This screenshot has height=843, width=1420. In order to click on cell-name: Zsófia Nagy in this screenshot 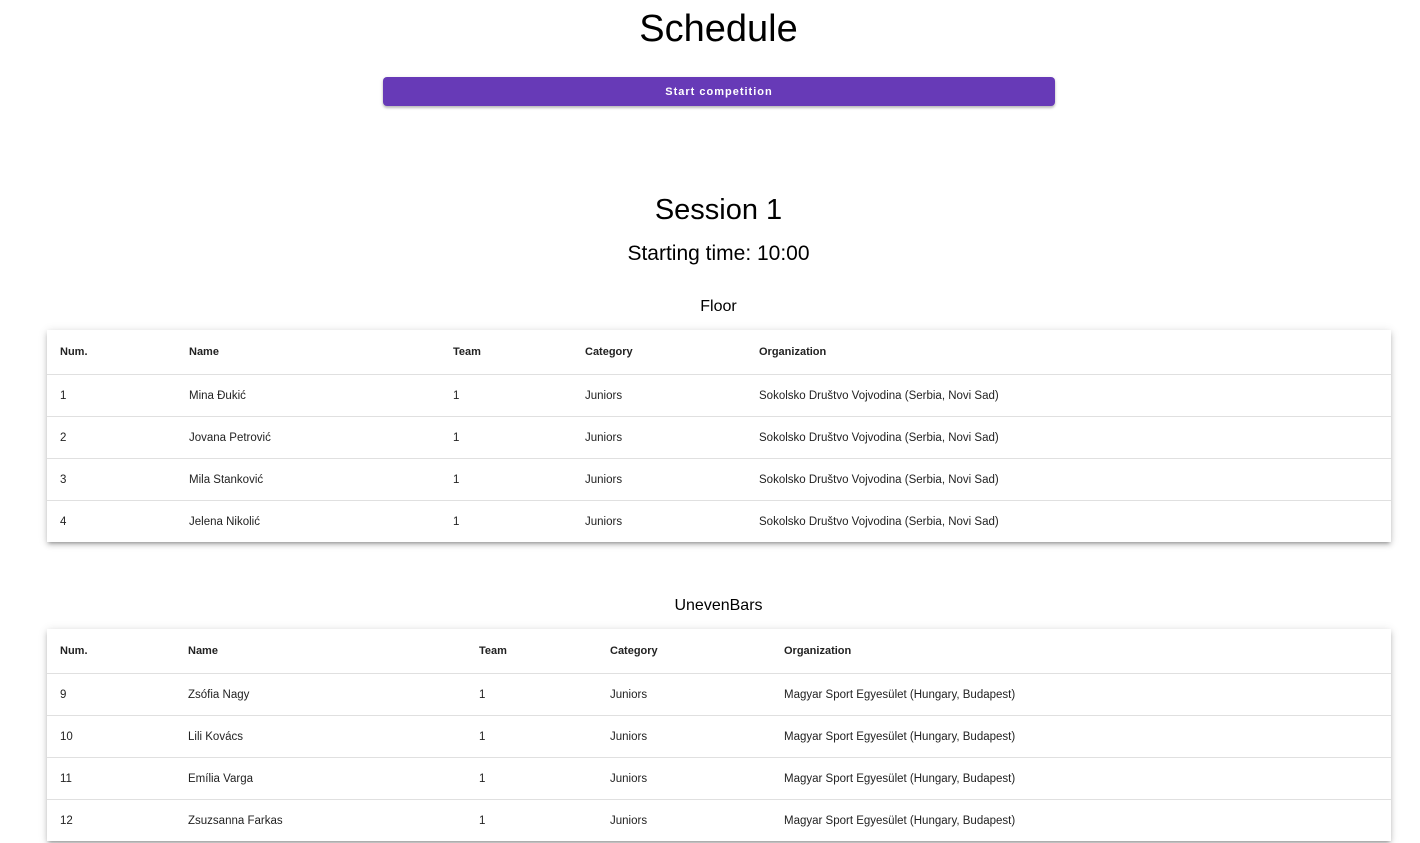, I will do `click(320, 694)`.